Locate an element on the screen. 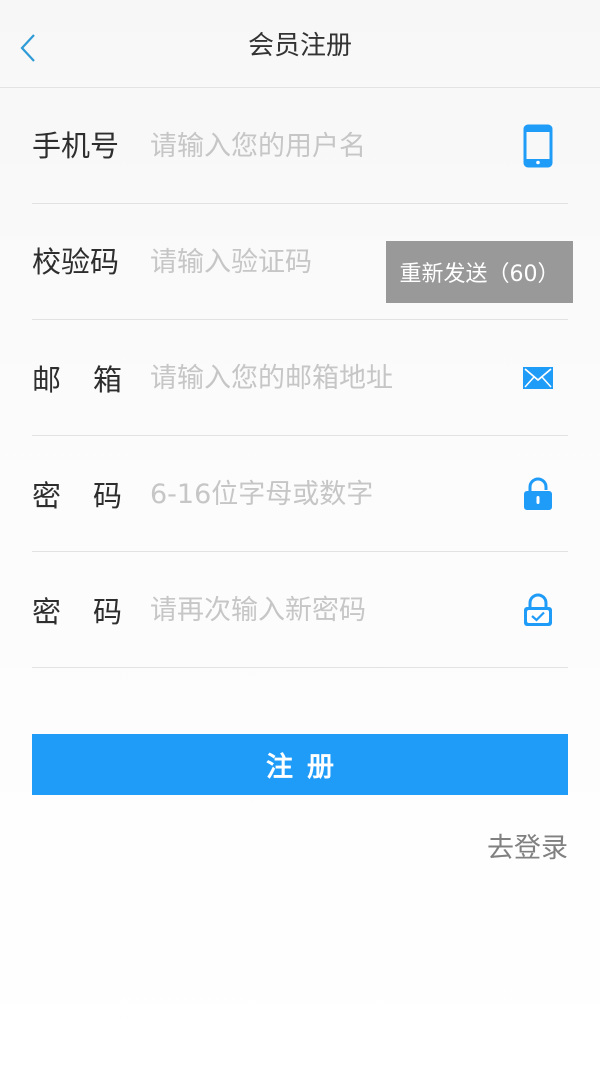  register-button: 注册 is located at coordinates (300, 764).